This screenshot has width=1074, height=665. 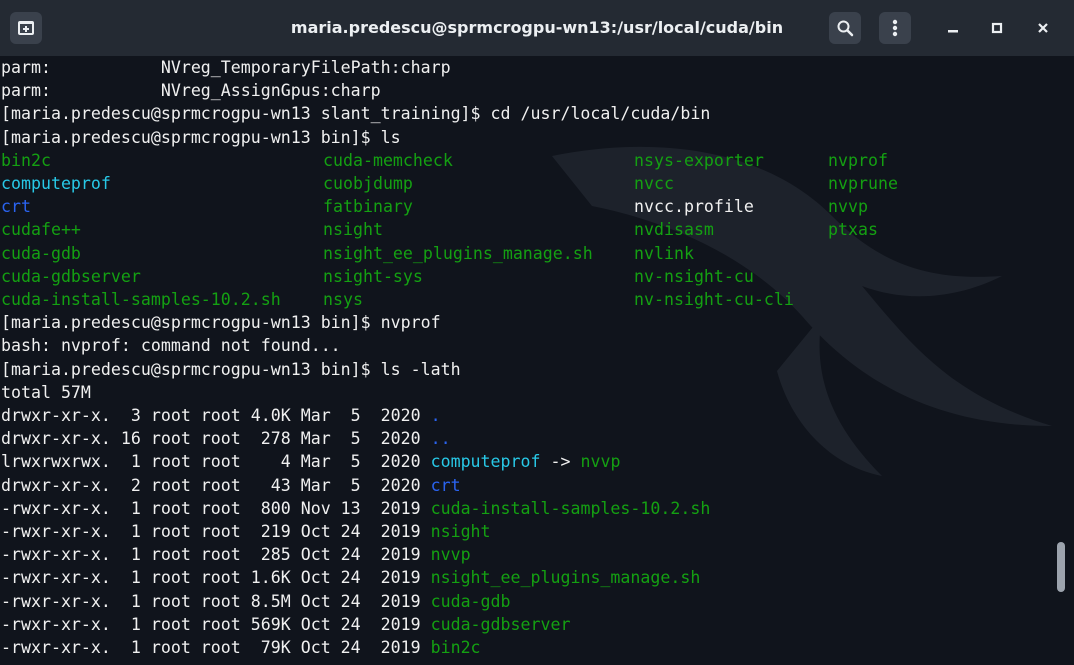 I want to click on ls-long-name: cuda-gdbserver, so click(x=500, y=624).